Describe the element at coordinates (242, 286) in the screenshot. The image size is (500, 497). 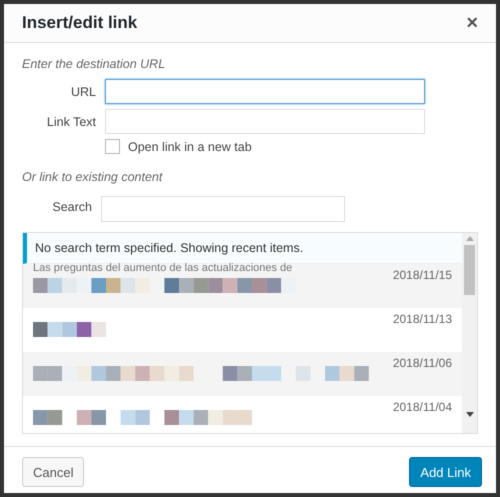
I see `result-item: Las preguntas del aumento de las actualizaciones de 2018/11/15` at that location.